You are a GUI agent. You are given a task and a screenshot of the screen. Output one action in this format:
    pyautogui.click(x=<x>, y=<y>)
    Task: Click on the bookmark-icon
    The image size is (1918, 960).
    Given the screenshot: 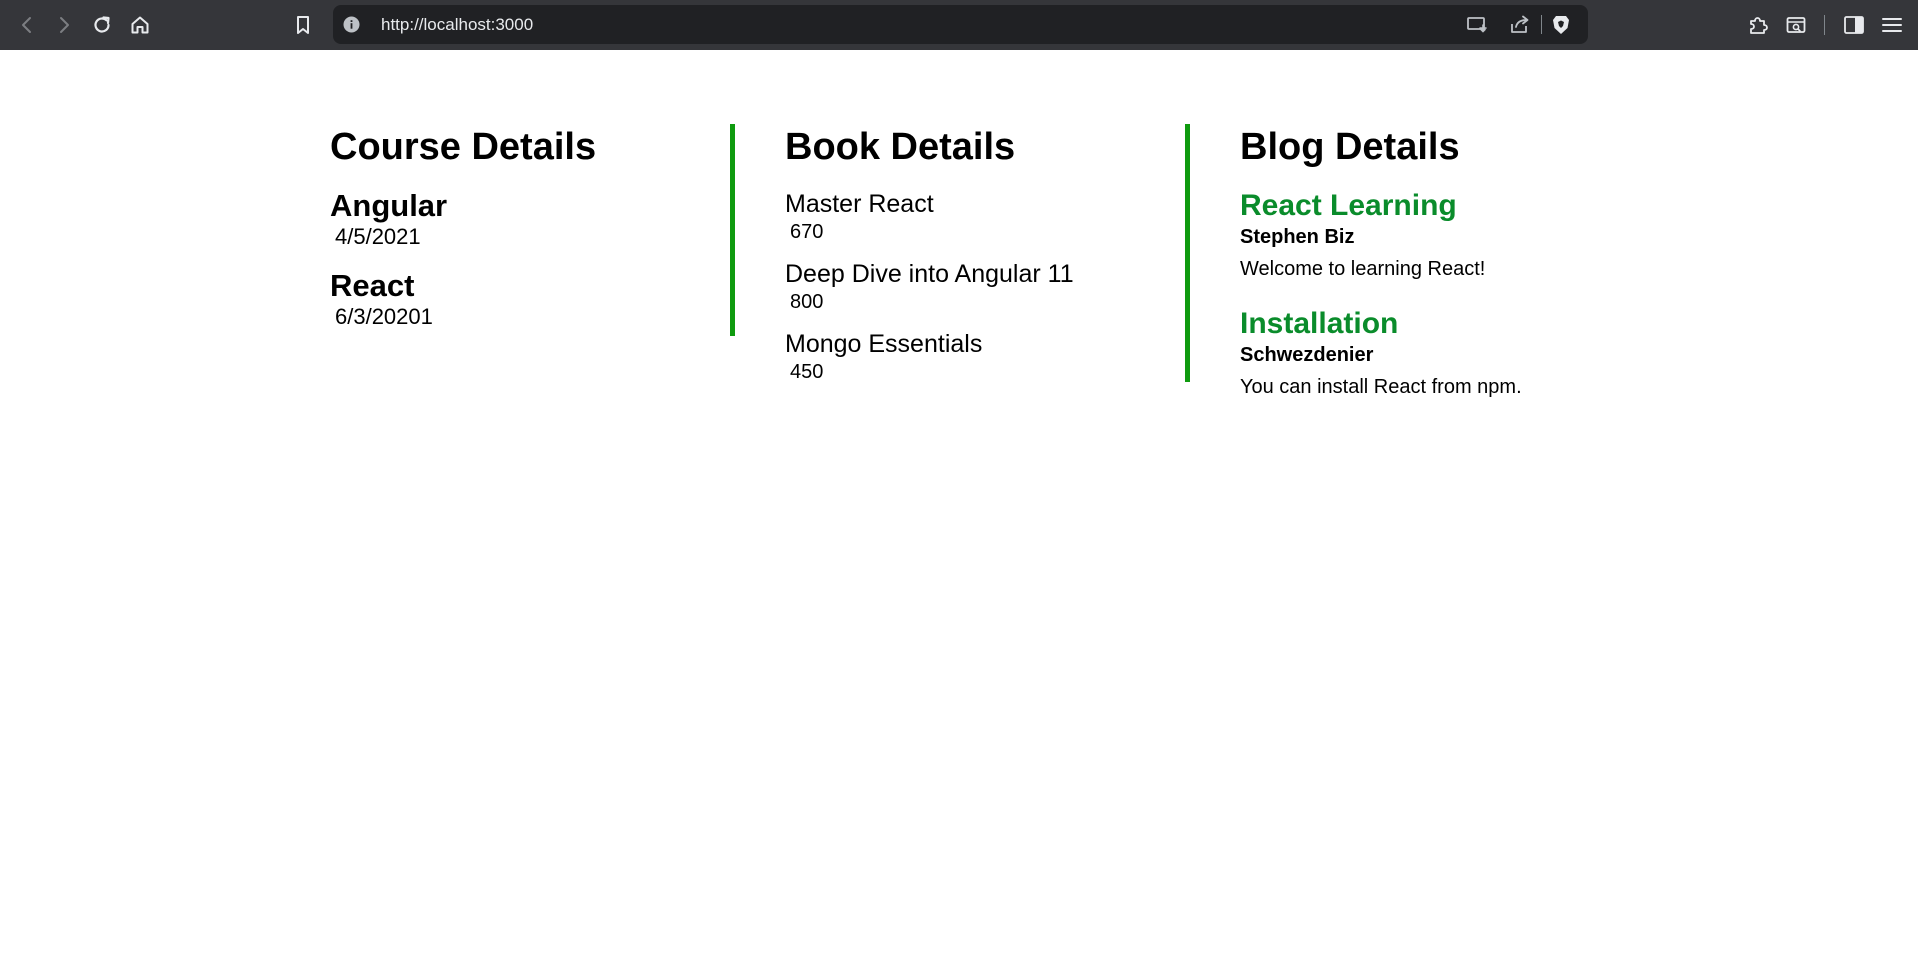 What is the action you would take?
    pyautogui.click(x=303, y=25)
    